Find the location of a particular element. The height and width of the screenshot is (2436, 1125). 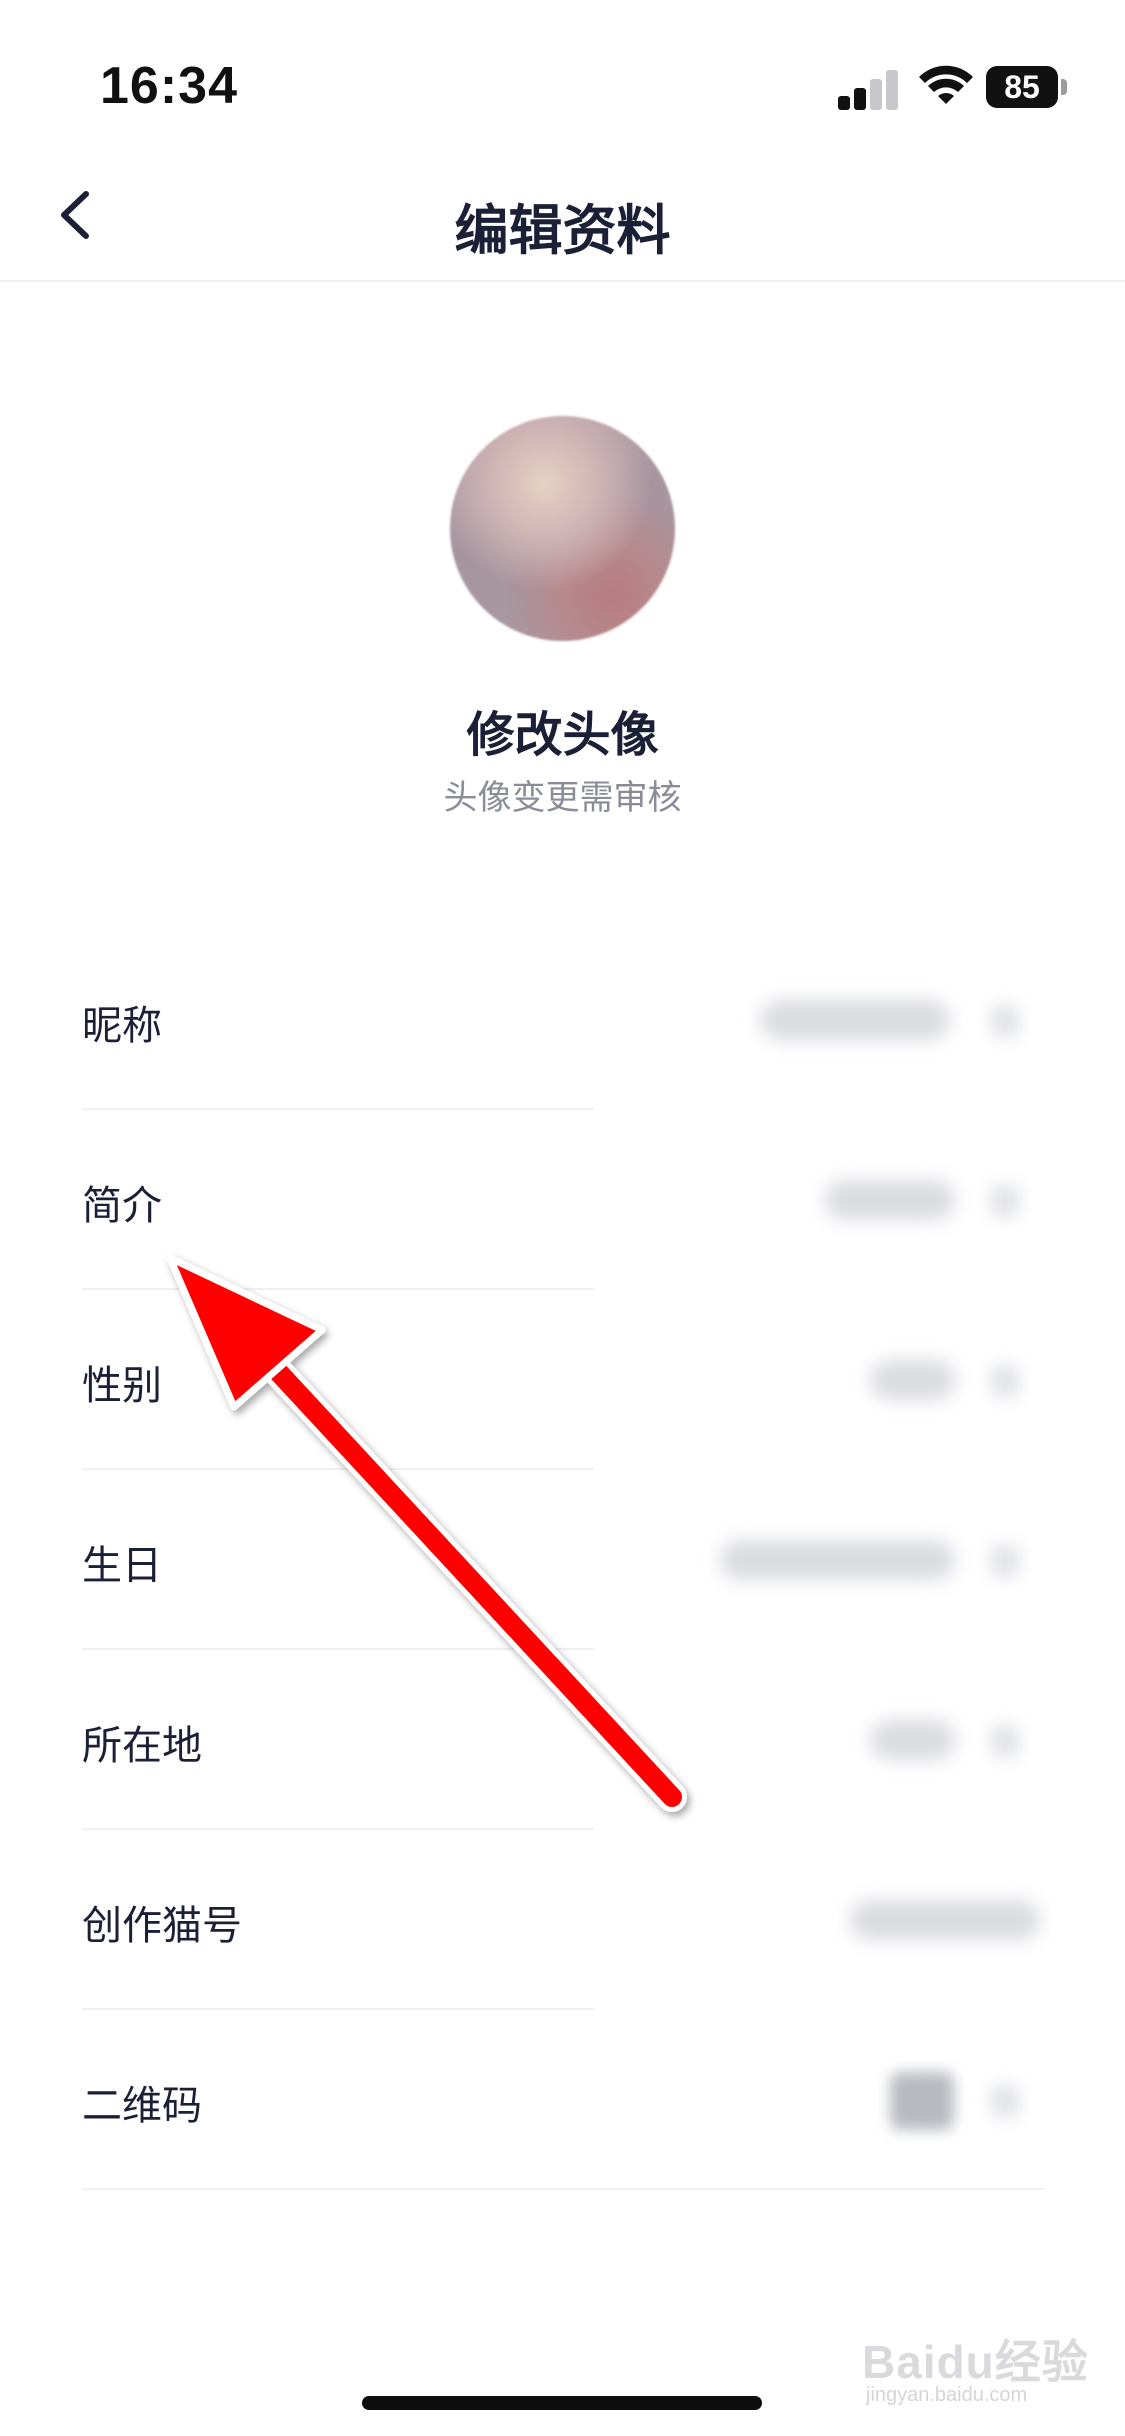

settings-row-gender: 性别 is located at coordinates (562, 1380).